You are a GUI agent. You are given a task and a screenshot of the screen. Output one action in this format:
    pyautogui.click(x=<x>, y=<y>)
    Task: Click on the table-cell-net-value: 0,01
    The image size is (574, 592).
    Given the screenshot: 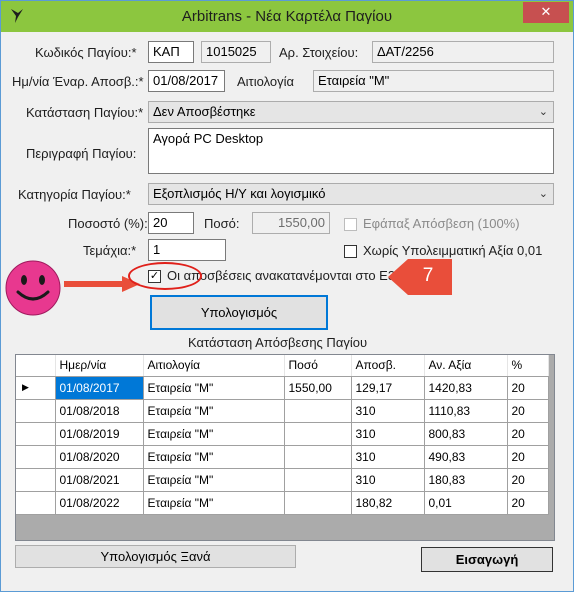 What is the action you would take?
    pyautogui.click(x=466, y=503)
    